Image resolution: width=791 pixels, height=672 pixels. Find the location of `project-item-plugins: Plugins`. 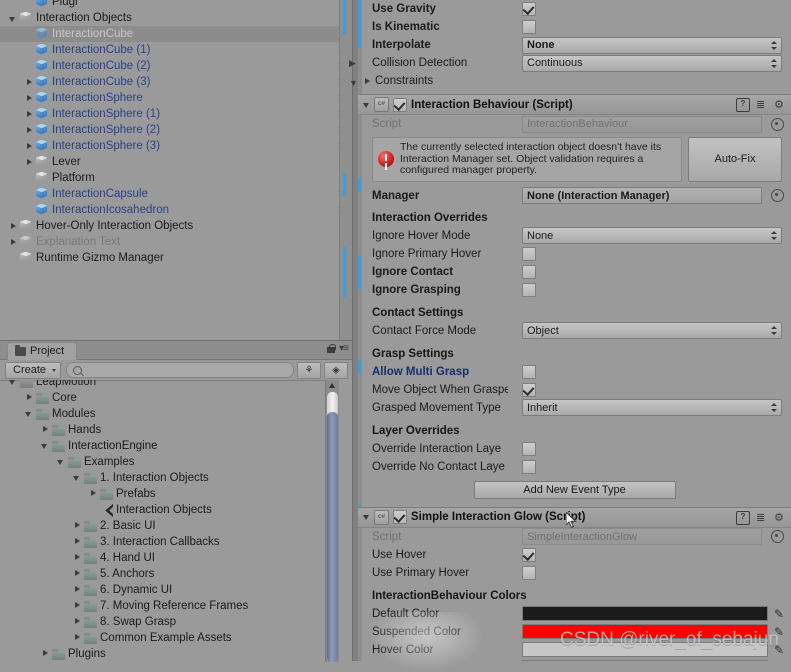

project-item-plugins: Plugins is located at coordinates (176, 654).